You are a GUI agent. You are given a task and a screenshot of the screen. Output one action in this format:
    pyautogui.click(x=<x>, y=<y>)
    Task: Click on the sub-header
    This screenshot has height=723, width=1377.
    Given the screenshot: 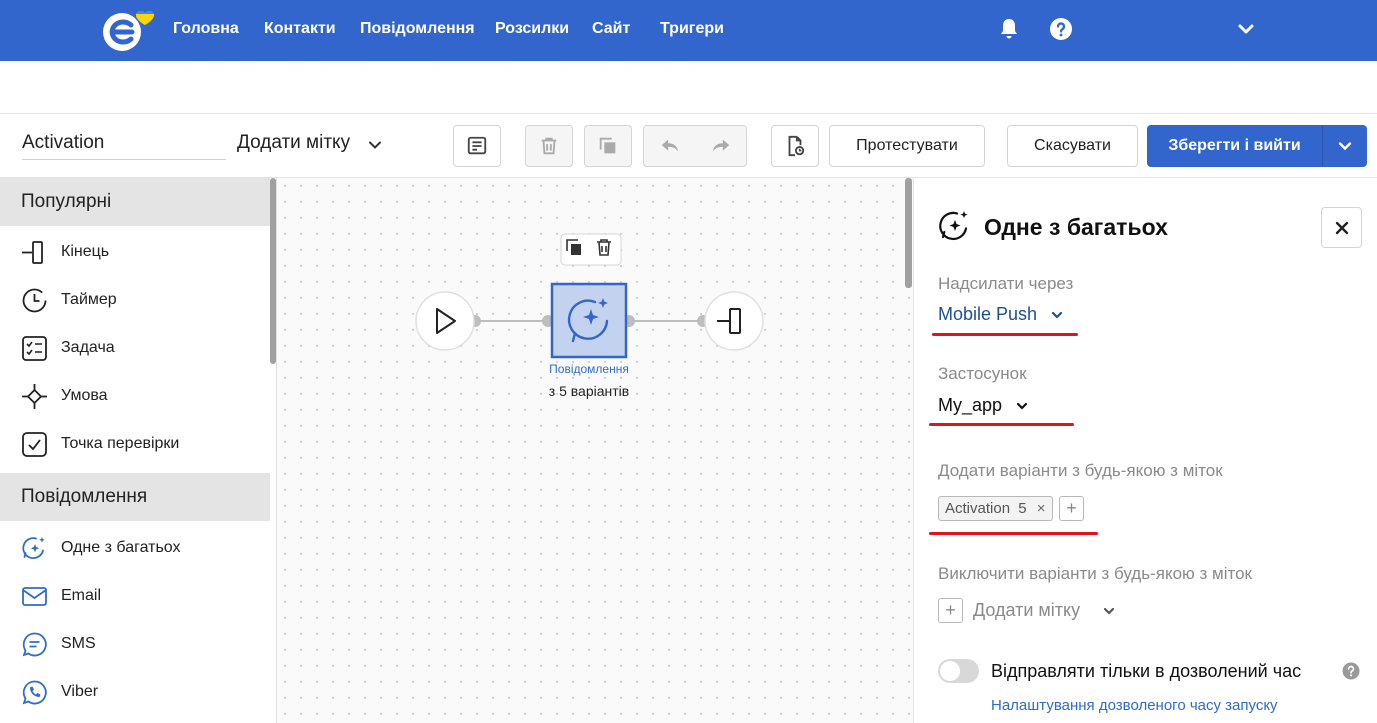 What is the action you would take?
    pyautogui.click(x=688, y=87)
    